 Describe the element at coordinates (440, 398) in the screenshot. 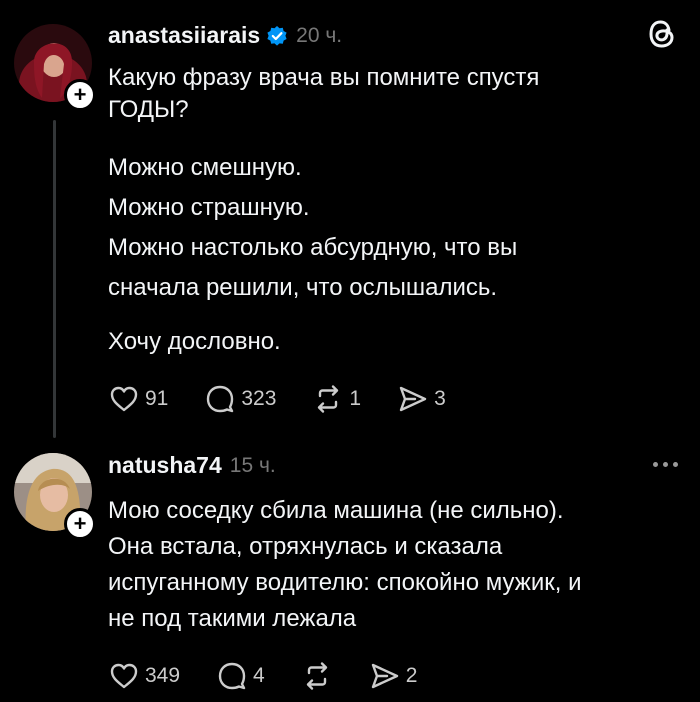

I see `share-count: 3` at that location.